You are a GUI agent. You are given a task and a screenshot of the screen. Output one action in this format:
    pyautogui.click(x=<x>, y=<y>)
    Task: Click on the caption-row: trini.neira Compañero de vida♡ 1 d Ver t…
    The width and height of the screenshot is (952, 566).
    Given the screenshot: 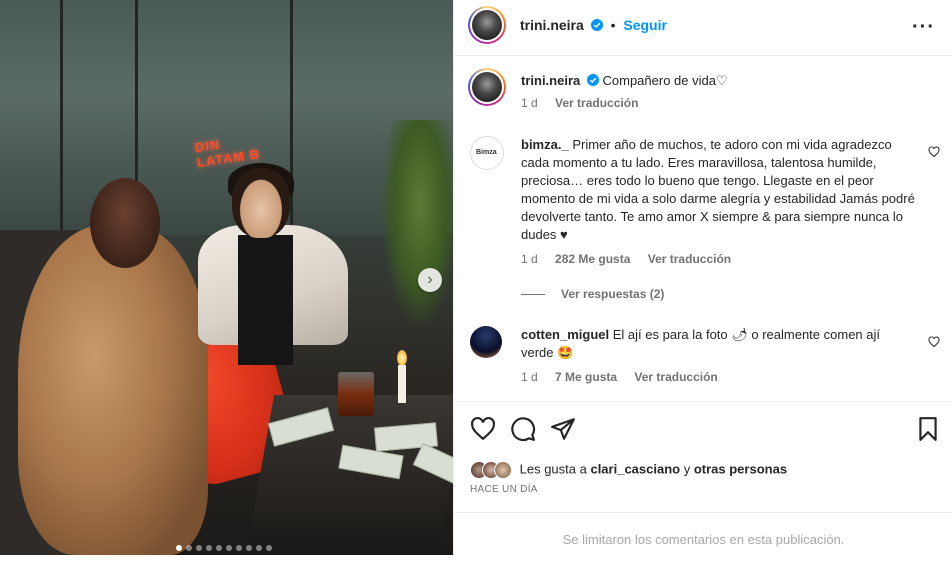 What is the action you would take?
    pyautogui.click(x=704, y=98)
    